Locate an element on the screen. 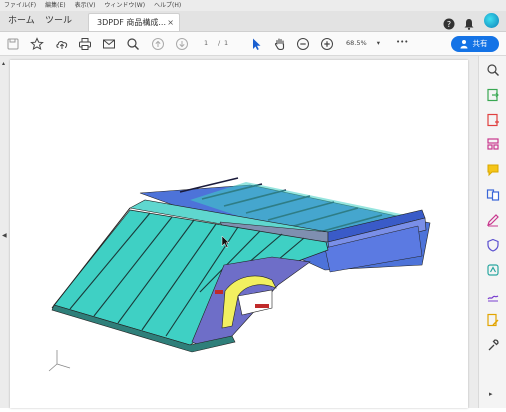  sidebar-collapse-icon: ▸ is located at coordinates (491, 394).